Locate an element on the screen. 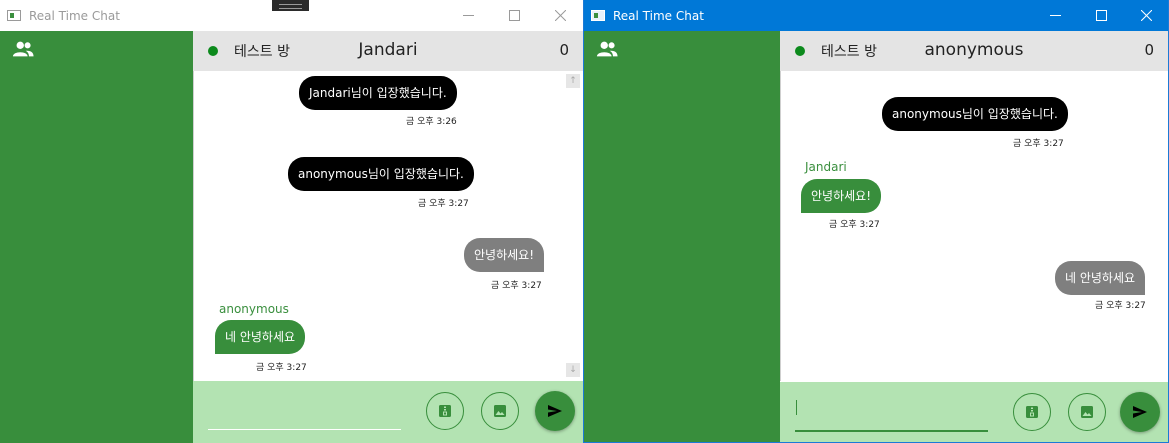 The width and height of the screenshot is (1169, 443). arrow-up-icon: ↑ is located at coordinates (573, 81).